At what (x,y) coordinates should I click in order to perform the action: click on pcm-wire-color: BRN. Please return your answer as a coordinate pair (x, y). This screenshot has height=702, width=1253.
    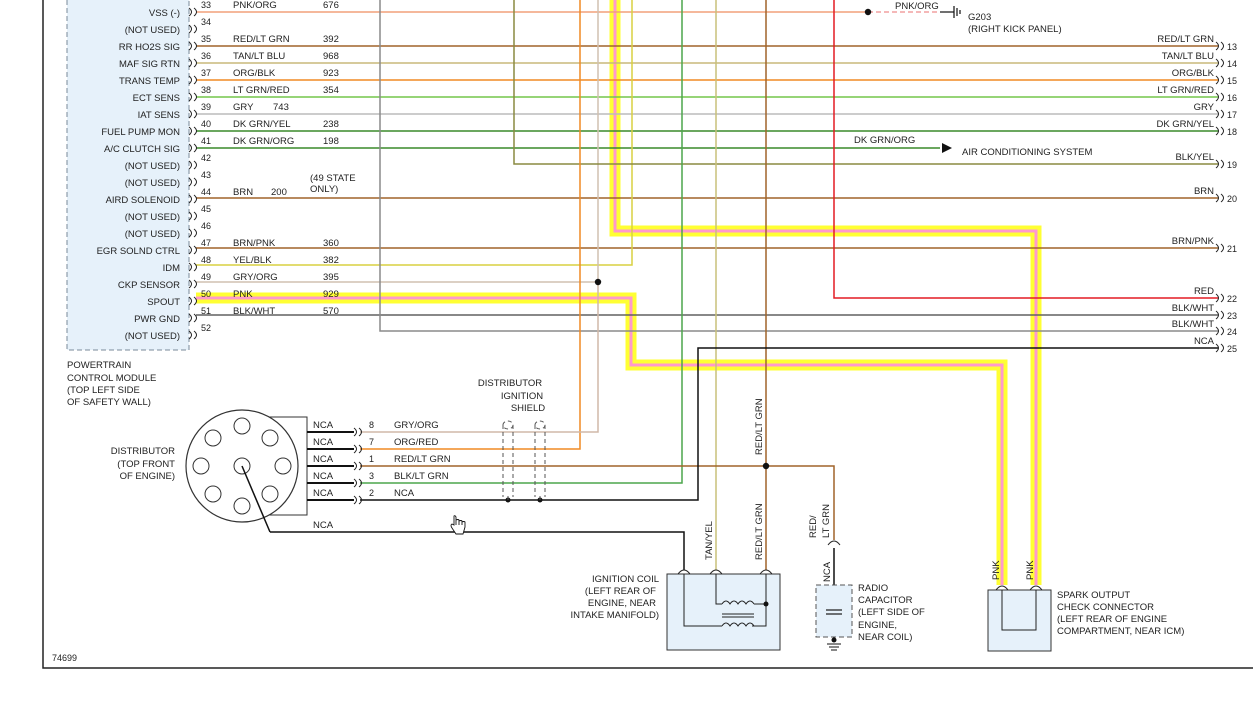
    Looking at the image, I should click on (243, 192).